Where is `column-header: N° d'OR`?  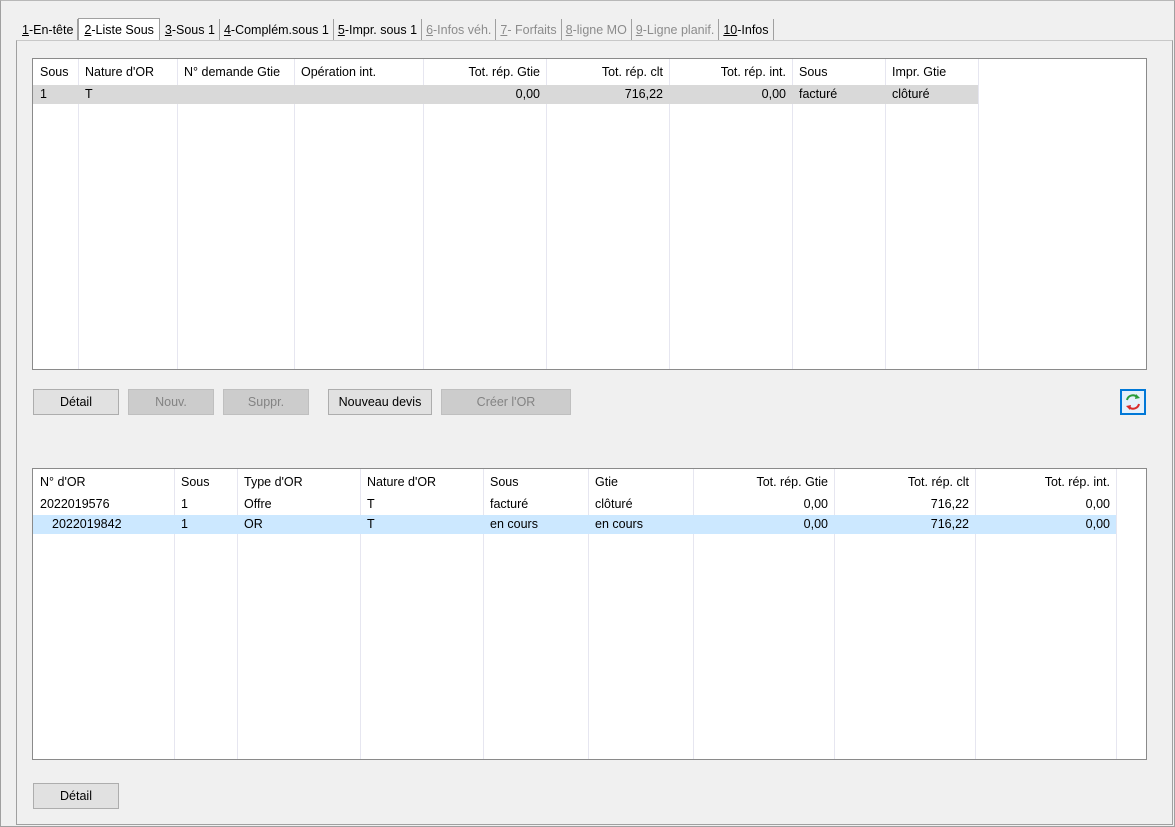
column-header: N° d'OR is located at coordinates (104, 481).